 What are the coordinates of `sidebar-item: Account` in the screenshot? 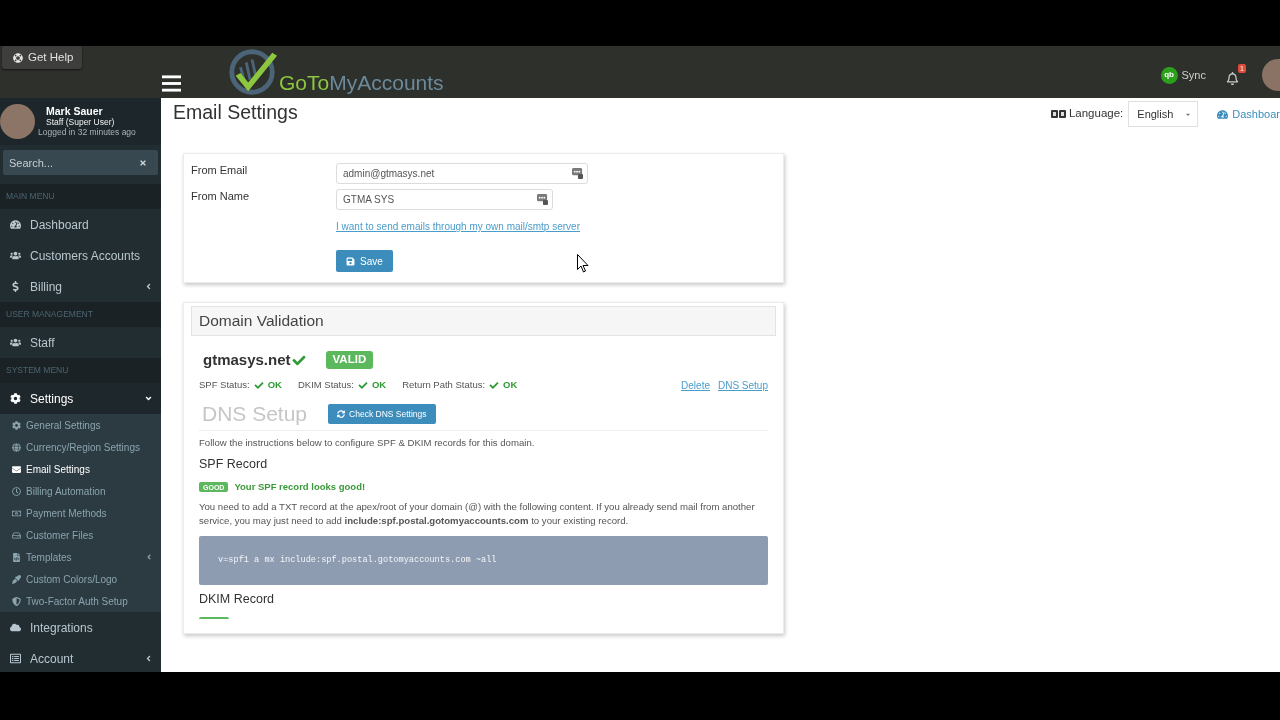 It's located at (80, 657).